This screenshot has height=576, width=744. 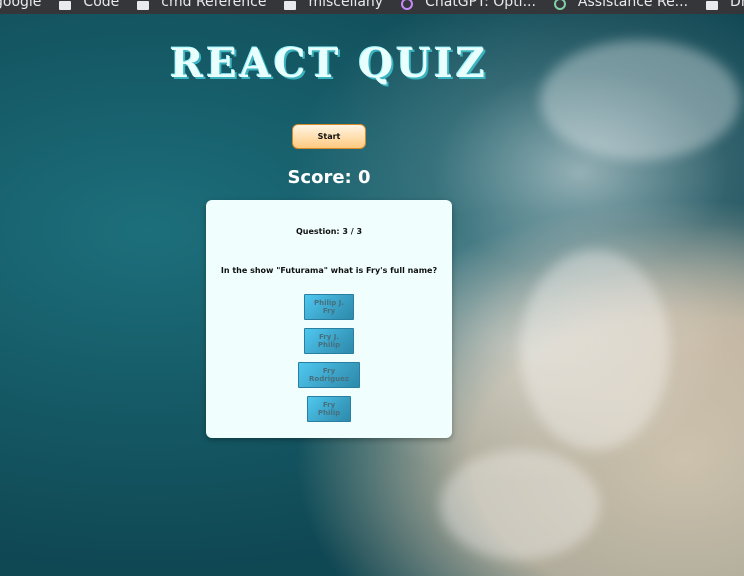 I want to click on answer-button: Fry Philip, so click(x=329, y=409).